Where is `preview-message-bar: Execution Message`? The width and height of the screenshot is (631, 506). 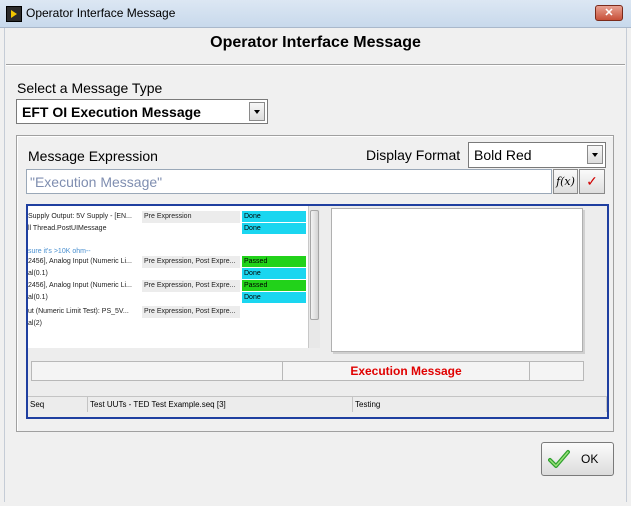 preview-message-bar: Execution Message is located at coordinates (307, 371).